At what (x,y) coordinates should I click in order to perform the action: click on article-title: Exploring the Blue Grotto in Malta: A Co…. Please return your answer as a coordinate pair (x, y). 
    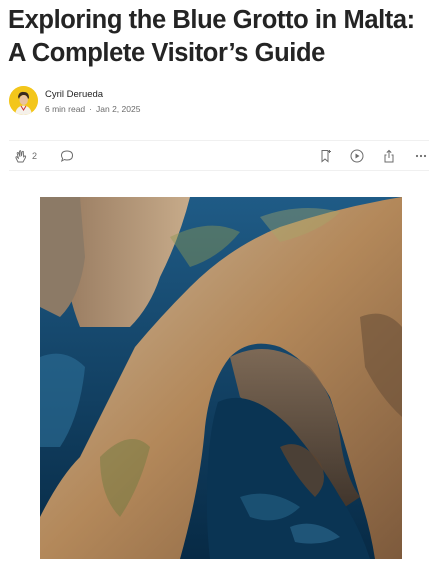
    Looking at the image, I should click on (220, 37).